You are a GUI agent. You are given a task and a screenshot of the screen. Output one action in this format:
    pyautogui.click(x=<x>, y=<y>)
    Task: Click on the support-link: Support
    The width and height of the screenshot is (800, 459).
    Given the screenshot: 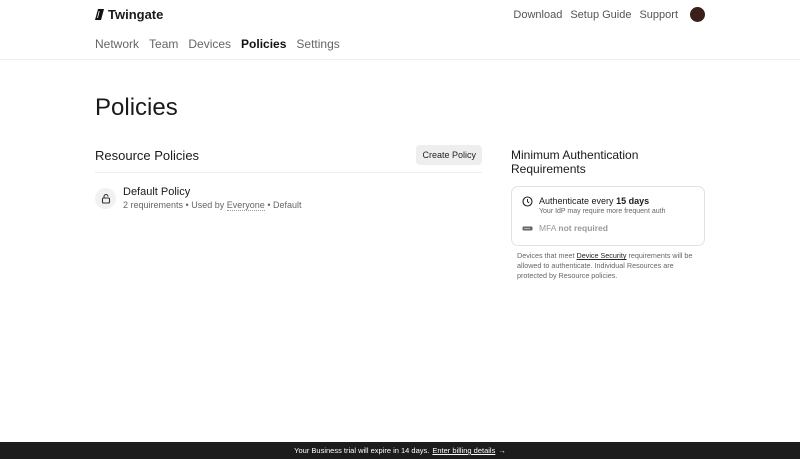 What is the action you would take?
    pyautogui.click(x=658, y=15)
    